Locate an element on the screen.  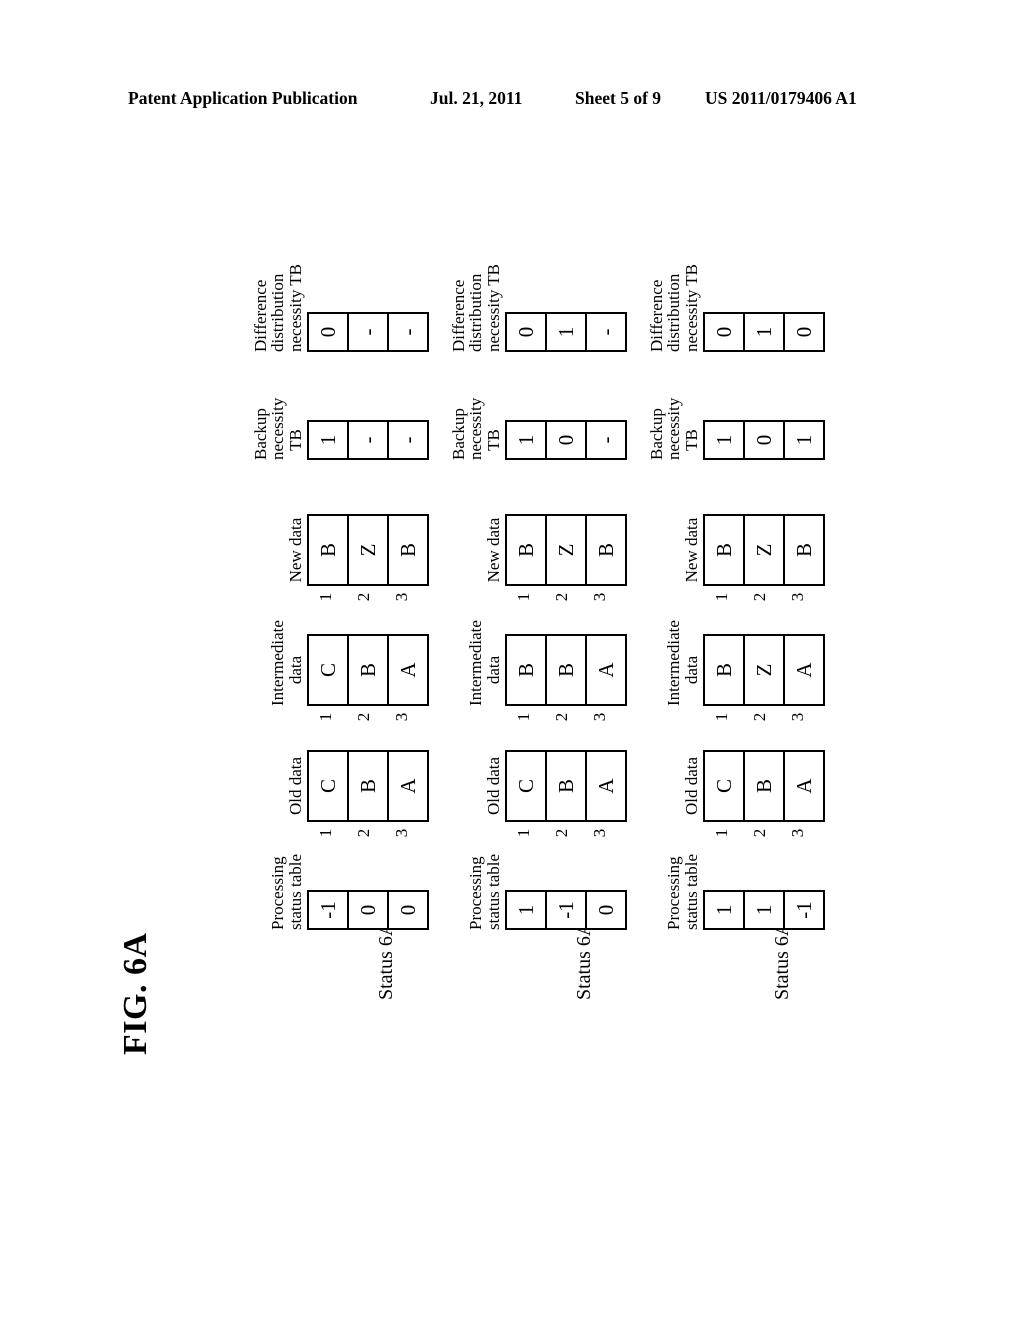
caption-line: necessity TB is located at coordinates (295, 308).